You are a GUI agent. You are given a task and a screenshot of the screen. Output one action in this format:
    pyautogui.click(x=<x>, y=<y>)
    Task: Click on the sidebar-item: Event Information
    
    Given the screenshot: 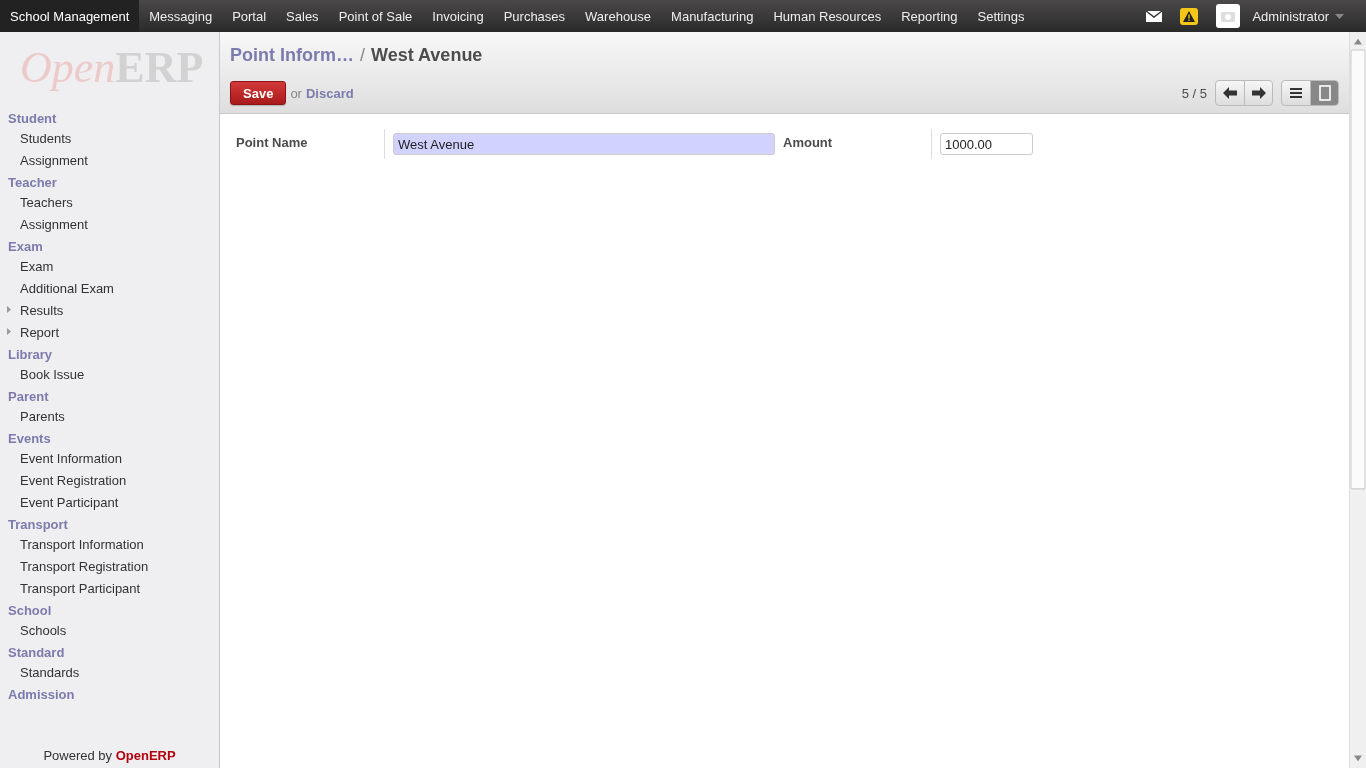 What is the action you would take?
    pyautogui.click(x=61, y=458)
    